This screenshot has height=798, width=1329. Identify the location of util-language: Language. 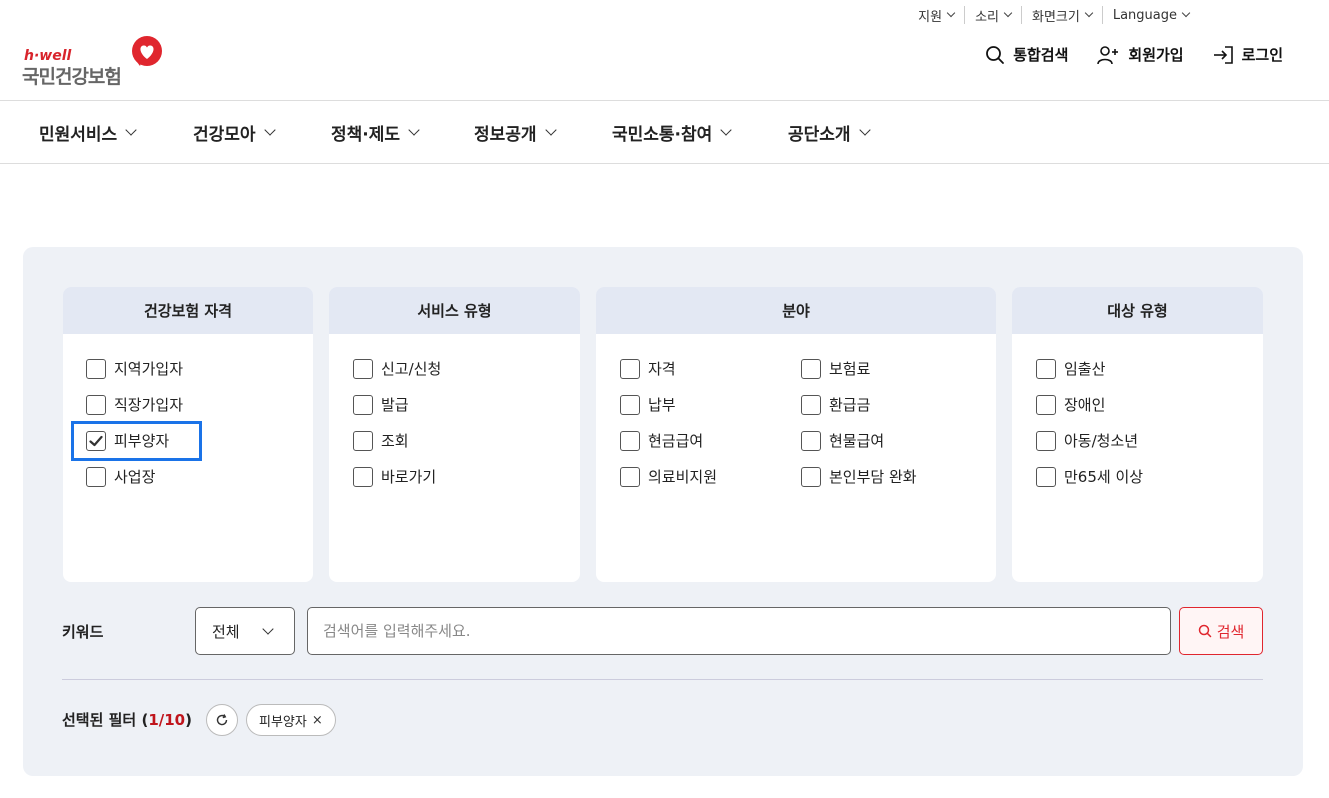
(1150, 15).